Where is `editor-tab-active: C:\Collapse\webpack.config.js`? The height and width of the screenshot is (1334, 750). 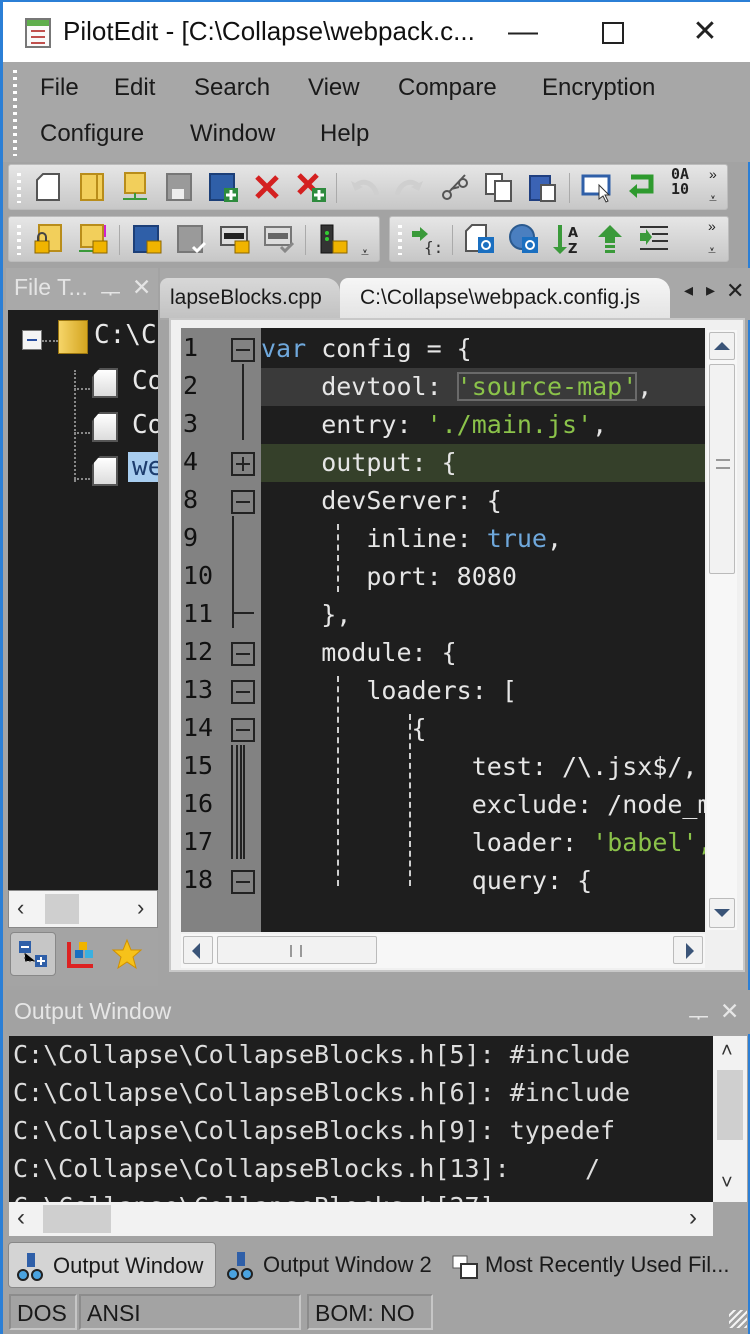
editor-tab-active: C:\Collapse\webpack.config.js is located at coordinates (505, 298).